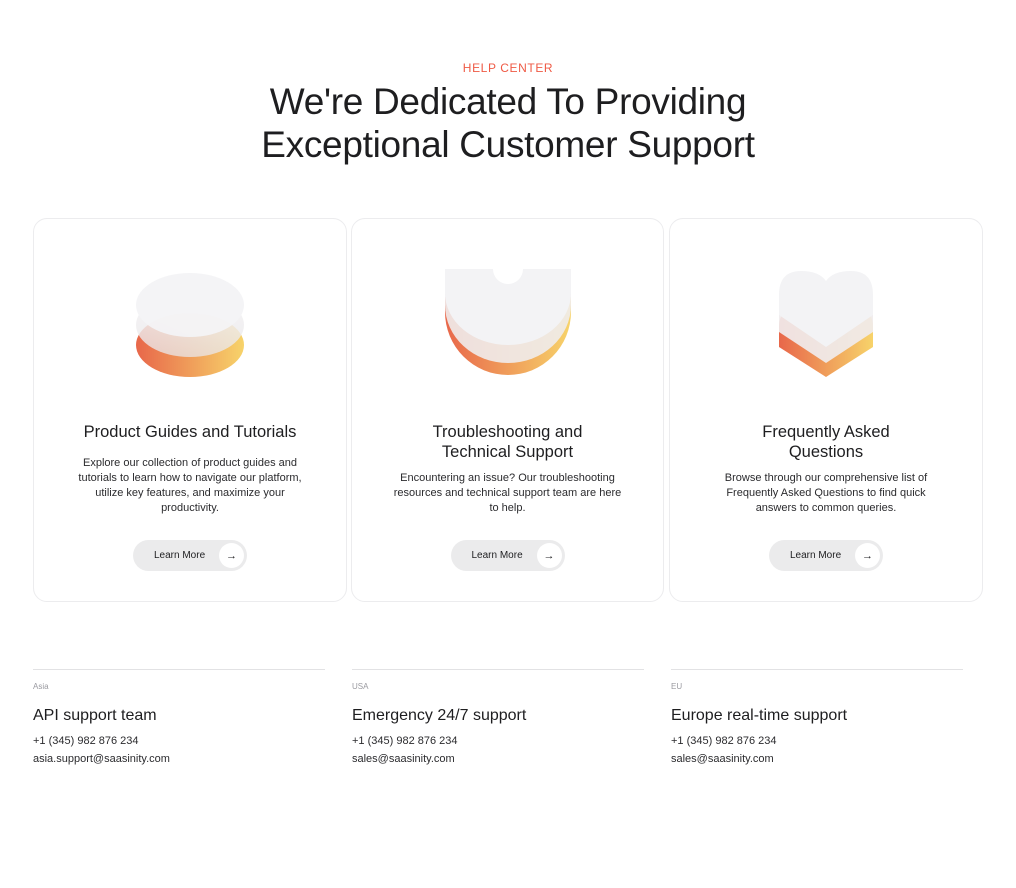 This screenshot has height=888, width=1016. What do you see at coordinates (360, 686) in the screenshot?
I see `contact-region: USA` at bounding box center [360, 686].